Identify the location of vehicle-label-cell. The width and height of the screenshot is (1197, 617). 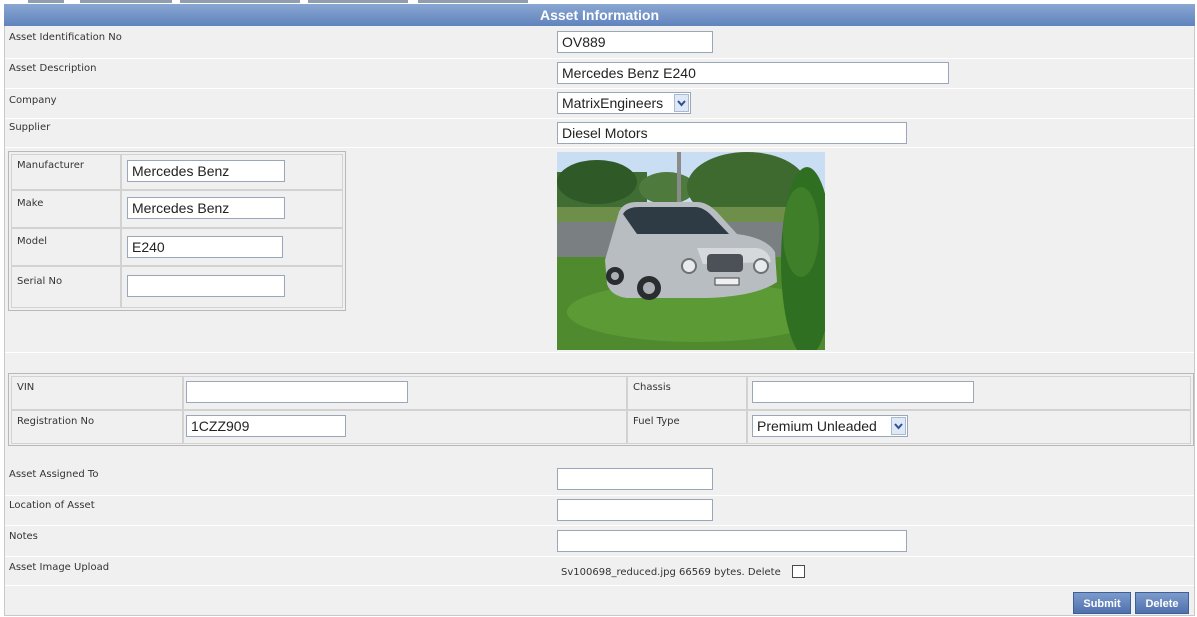
(97, 393).